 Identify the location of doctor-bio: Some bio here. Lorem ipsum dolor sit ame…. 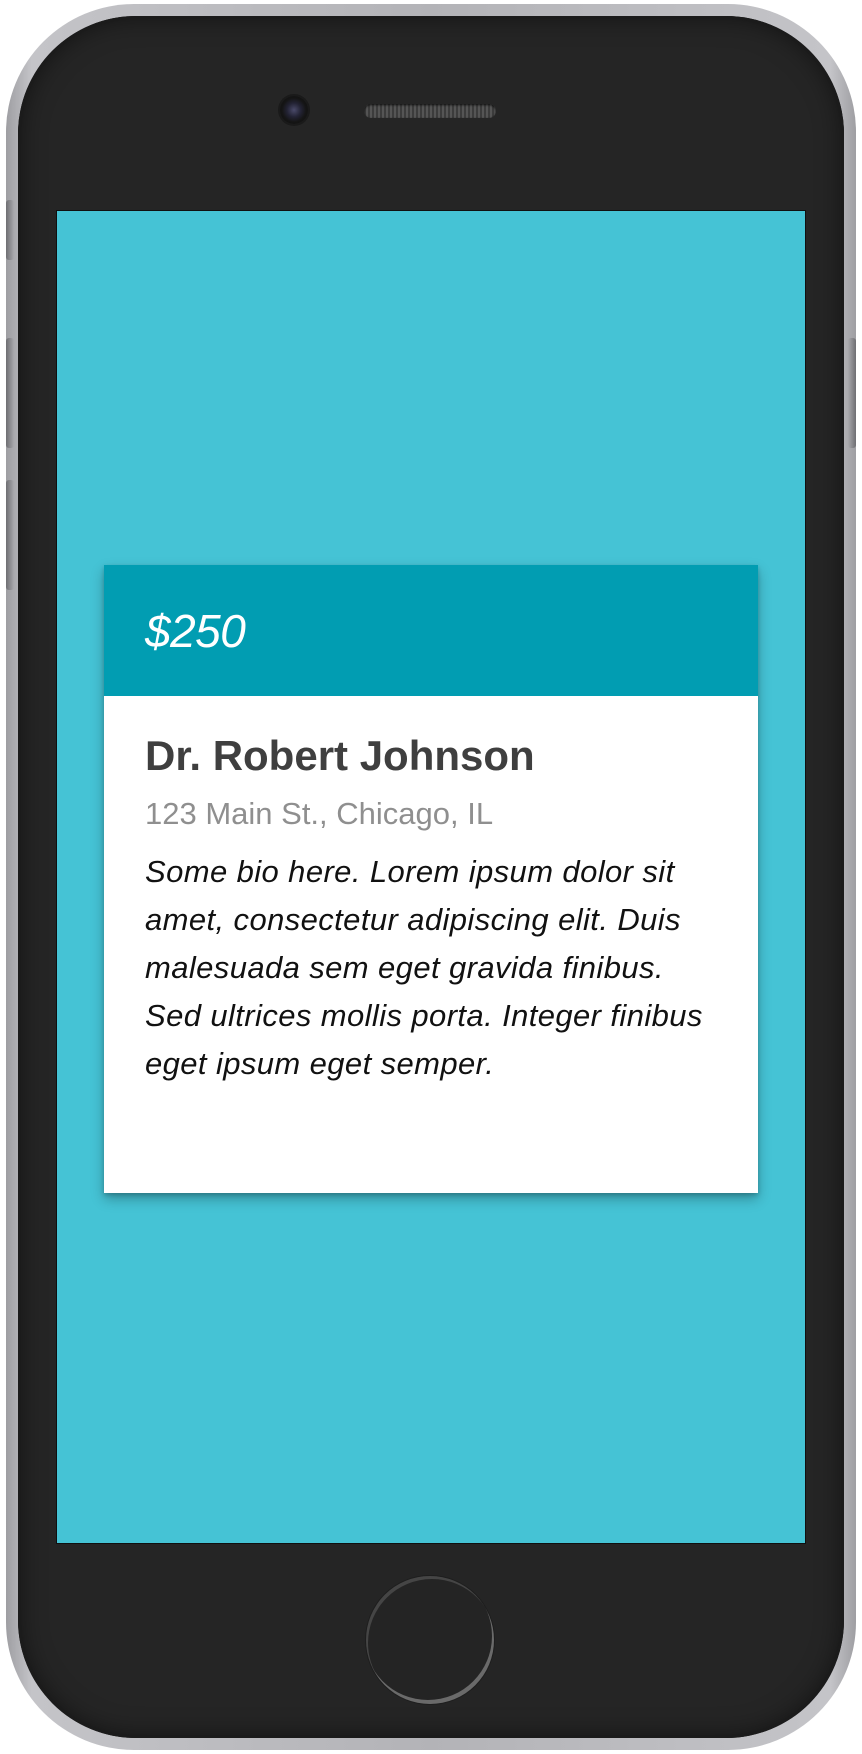
(424, 967).